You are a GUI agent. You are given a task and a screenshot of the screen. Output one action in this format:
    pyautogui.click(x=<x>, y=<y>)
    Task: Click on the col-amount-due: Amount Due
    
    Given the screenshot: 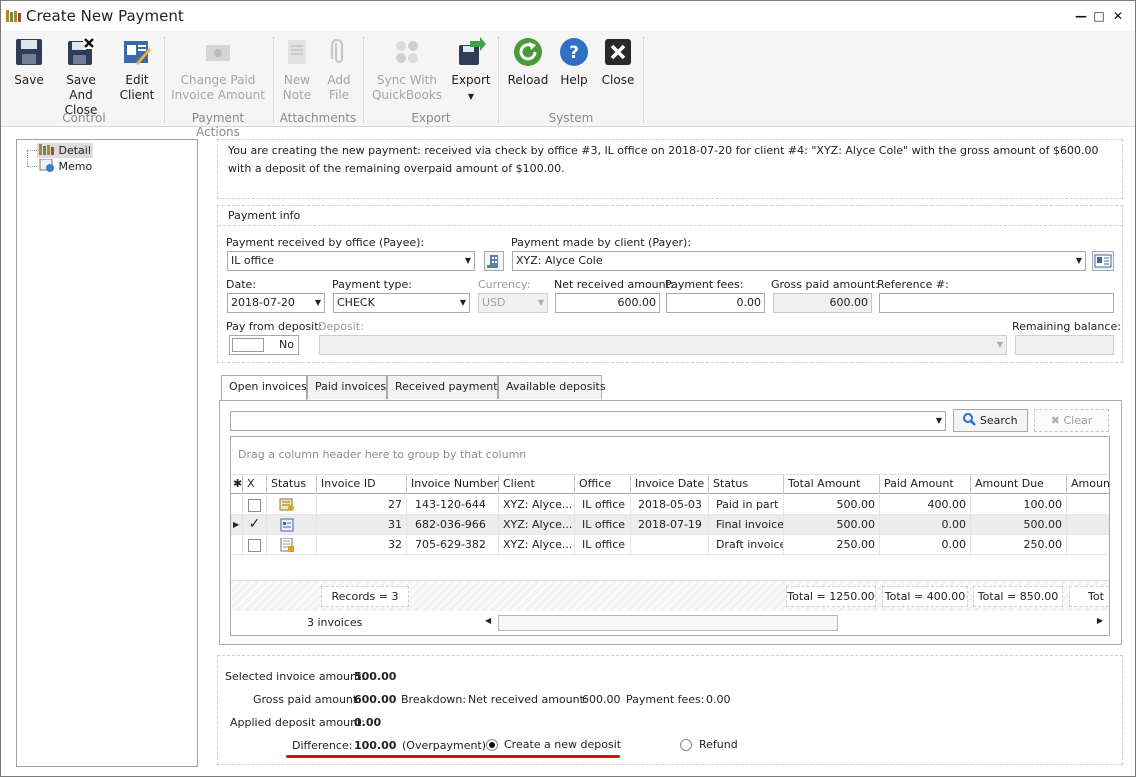 What is the action you would take?
    pyautogui.click(x=1019, y=484)
    